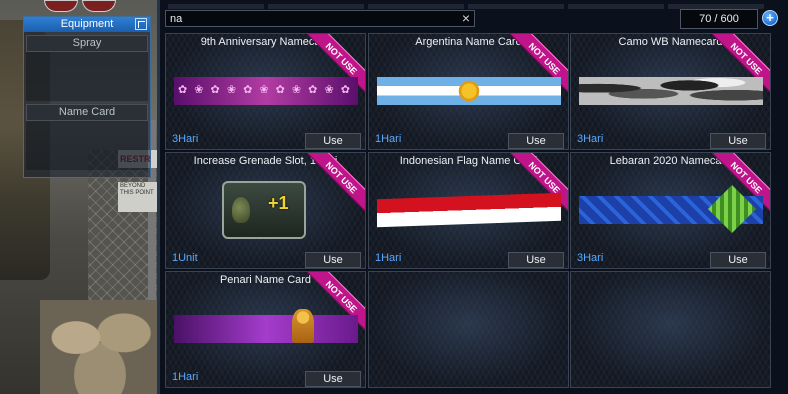 The height and width of the screenshot is (394, 788). Describe the element at coordinates (719, 19) in the screenshot. I see `inventory-counter: 70 / 600` at that location.